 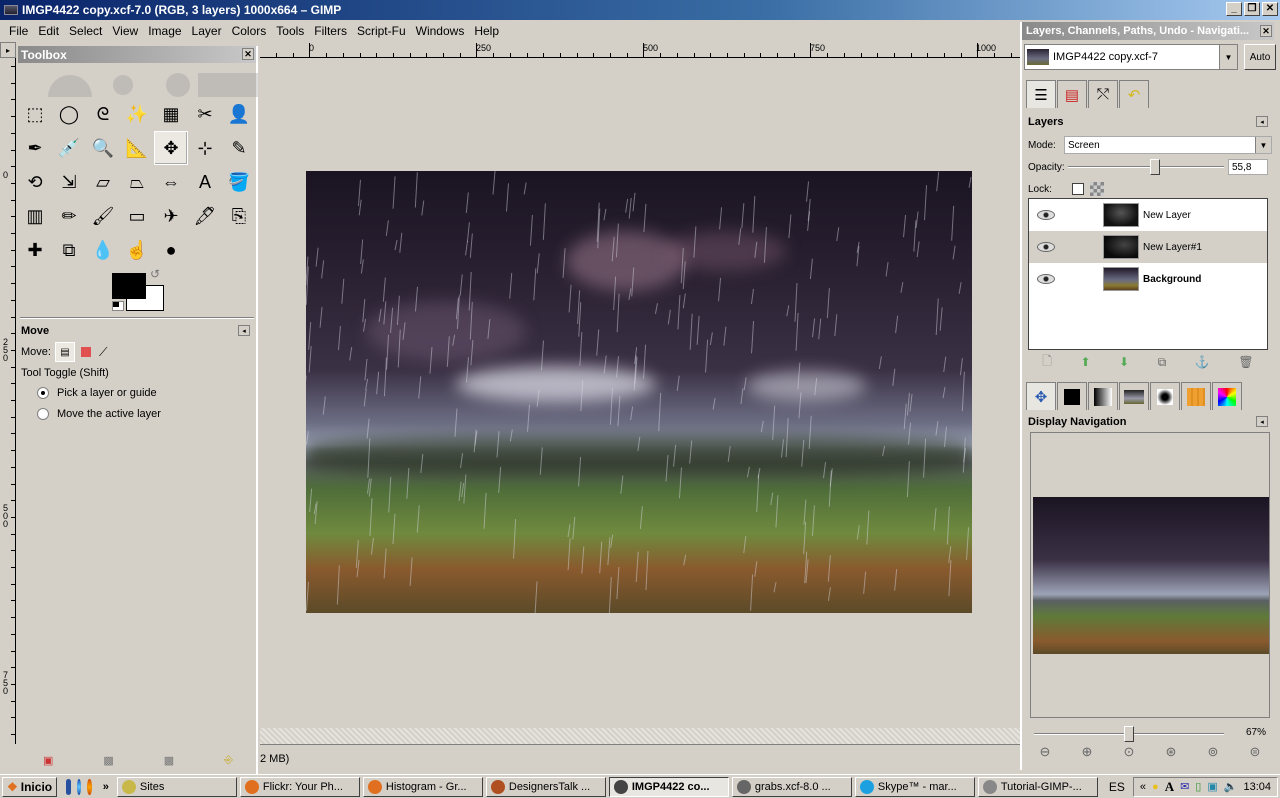 I want to click on radio-move-active-layer, so click(x=43, y=414).